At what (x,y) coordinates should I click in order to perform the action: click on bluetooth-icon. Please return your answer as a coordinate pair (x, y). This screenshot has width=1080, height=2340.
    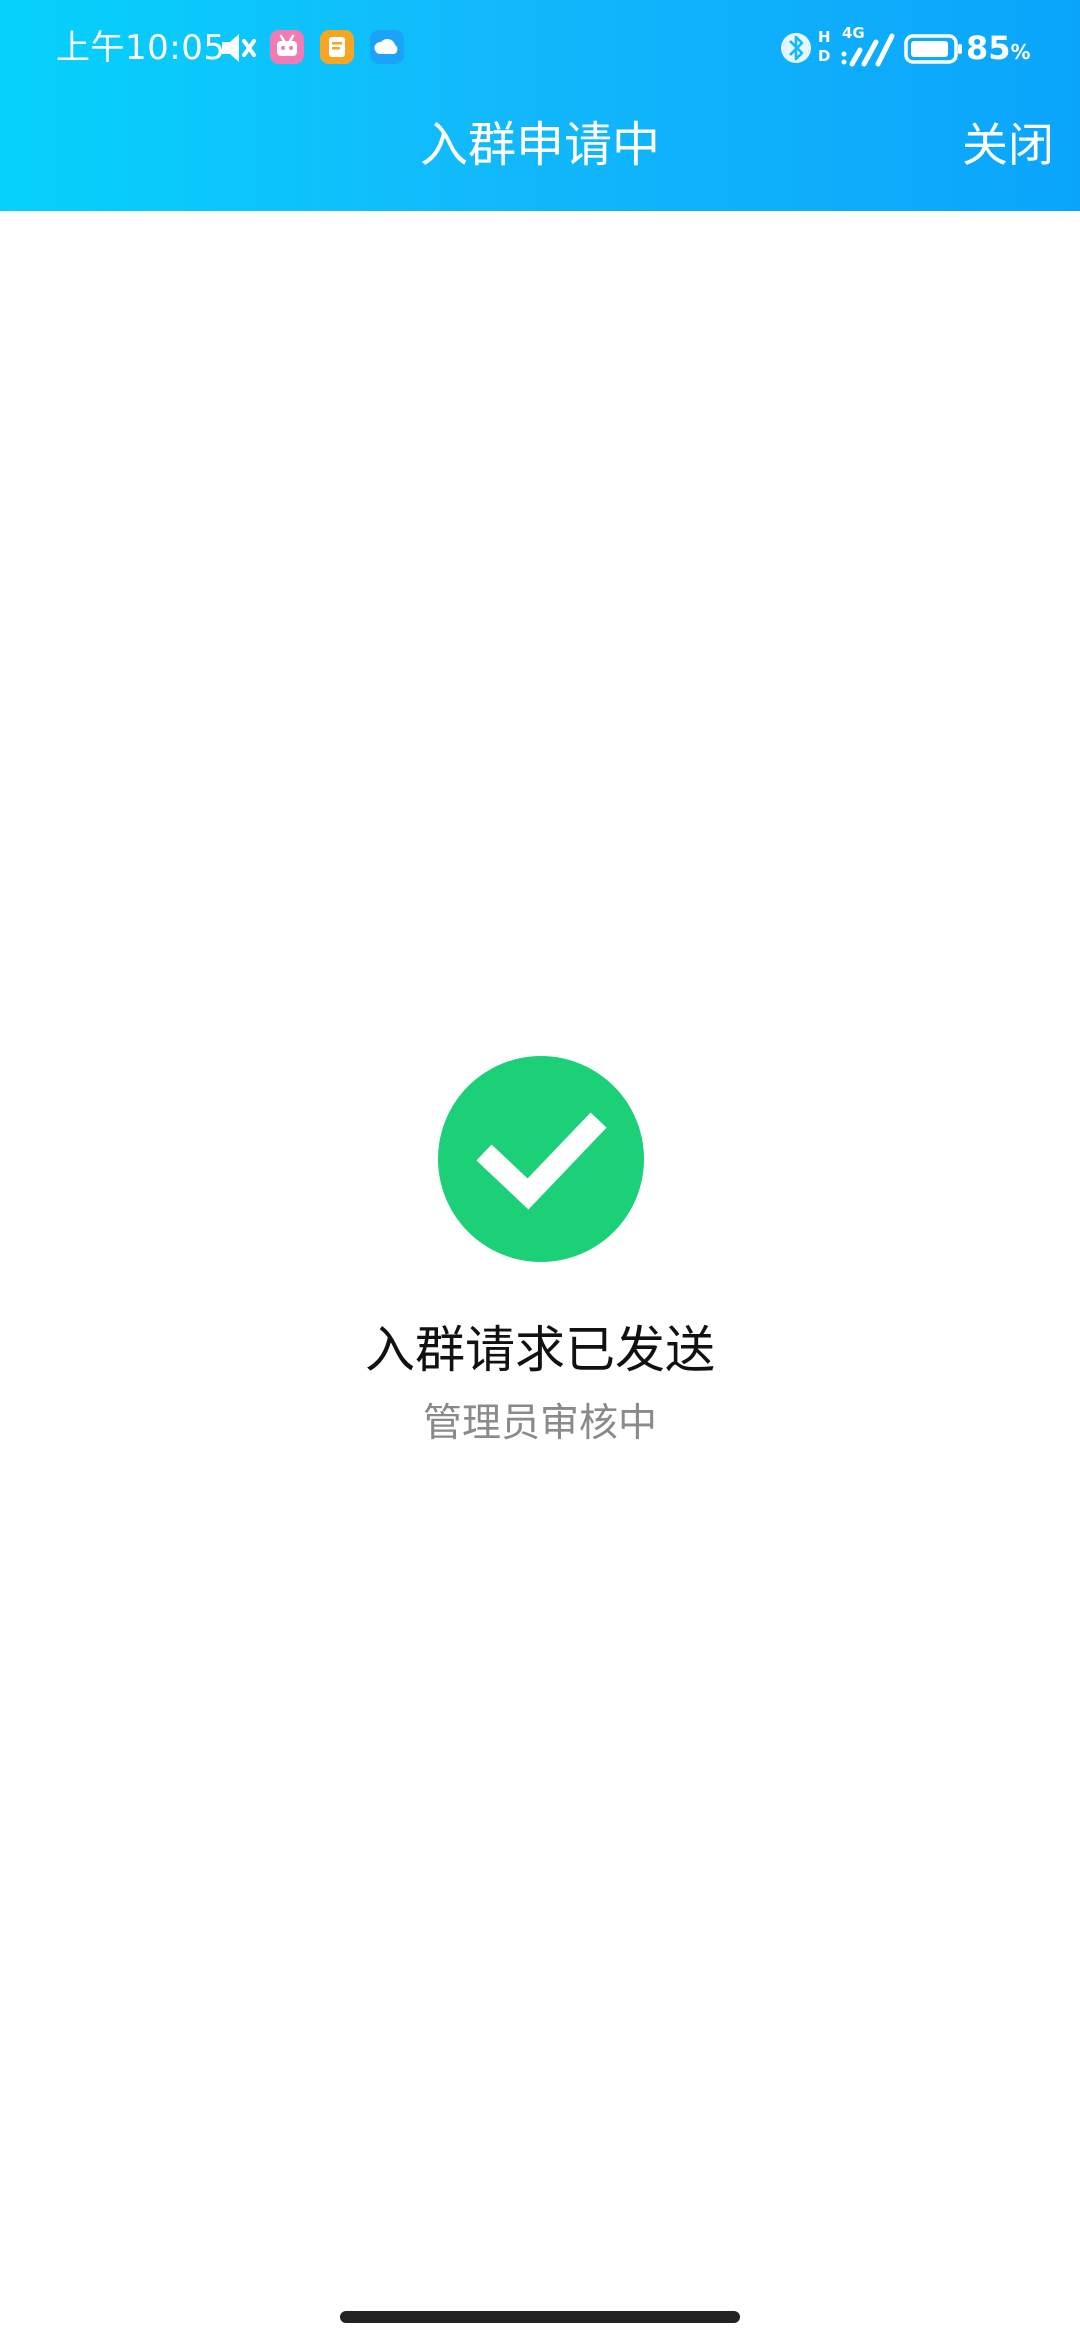
    Looking at the image, I should click on (796, 48).